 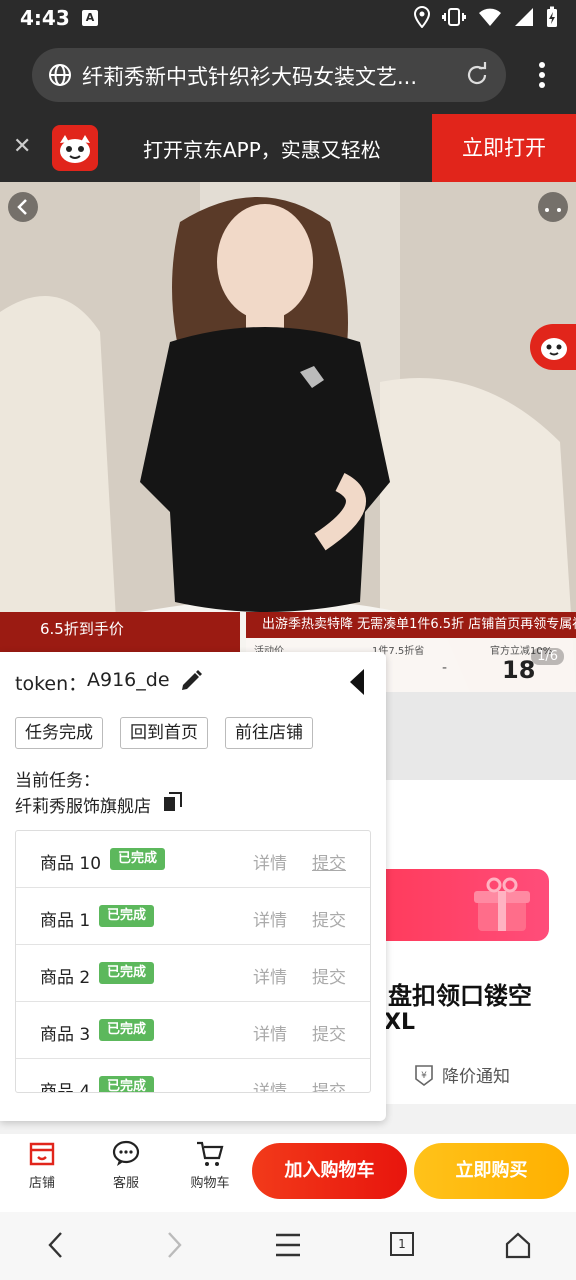 I want to click on list-item: 商品 1 已完成 详情 提交, so click(x=193, y=916).